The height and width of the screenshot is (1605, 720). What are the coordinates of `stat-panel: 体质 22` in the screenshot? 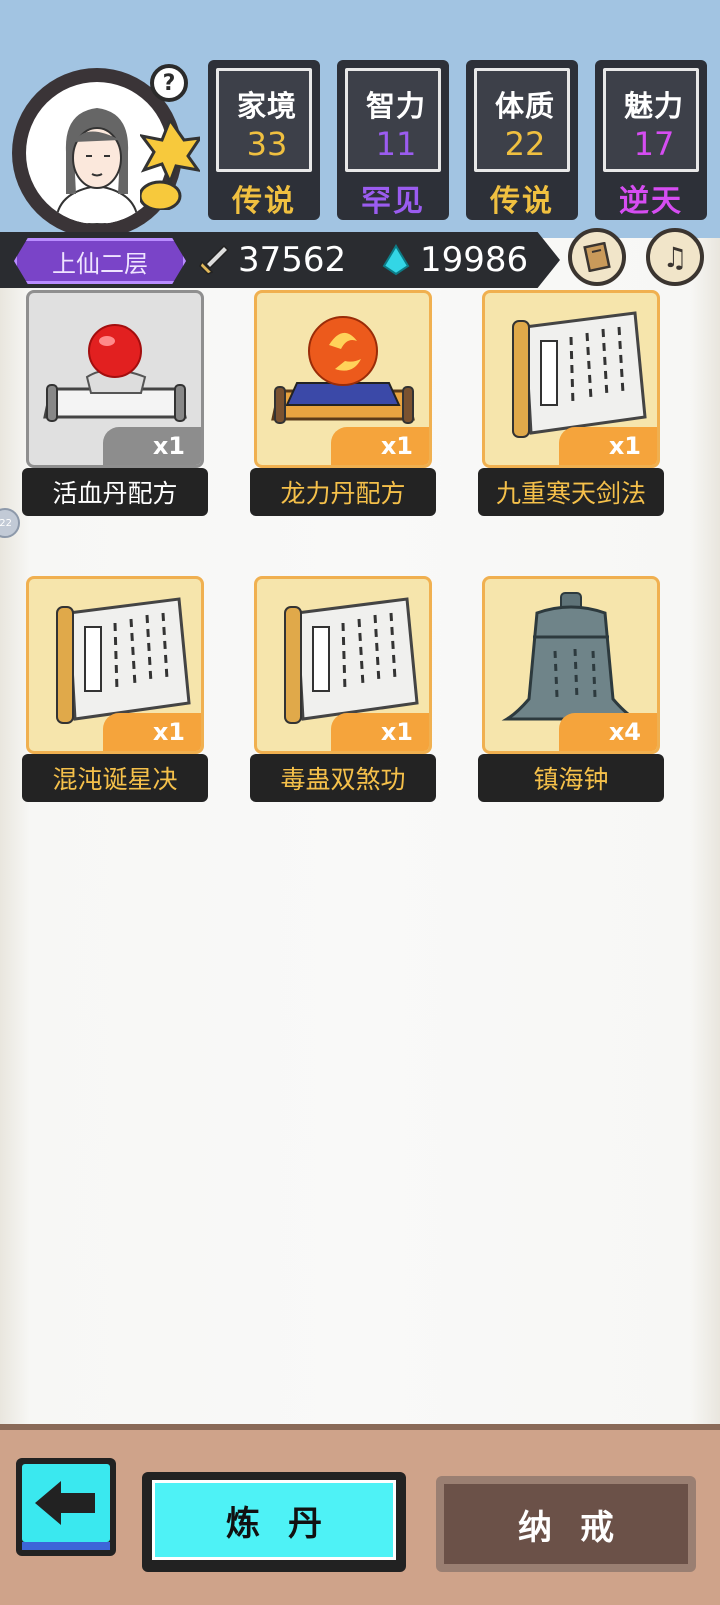 It's located at (522, 120).